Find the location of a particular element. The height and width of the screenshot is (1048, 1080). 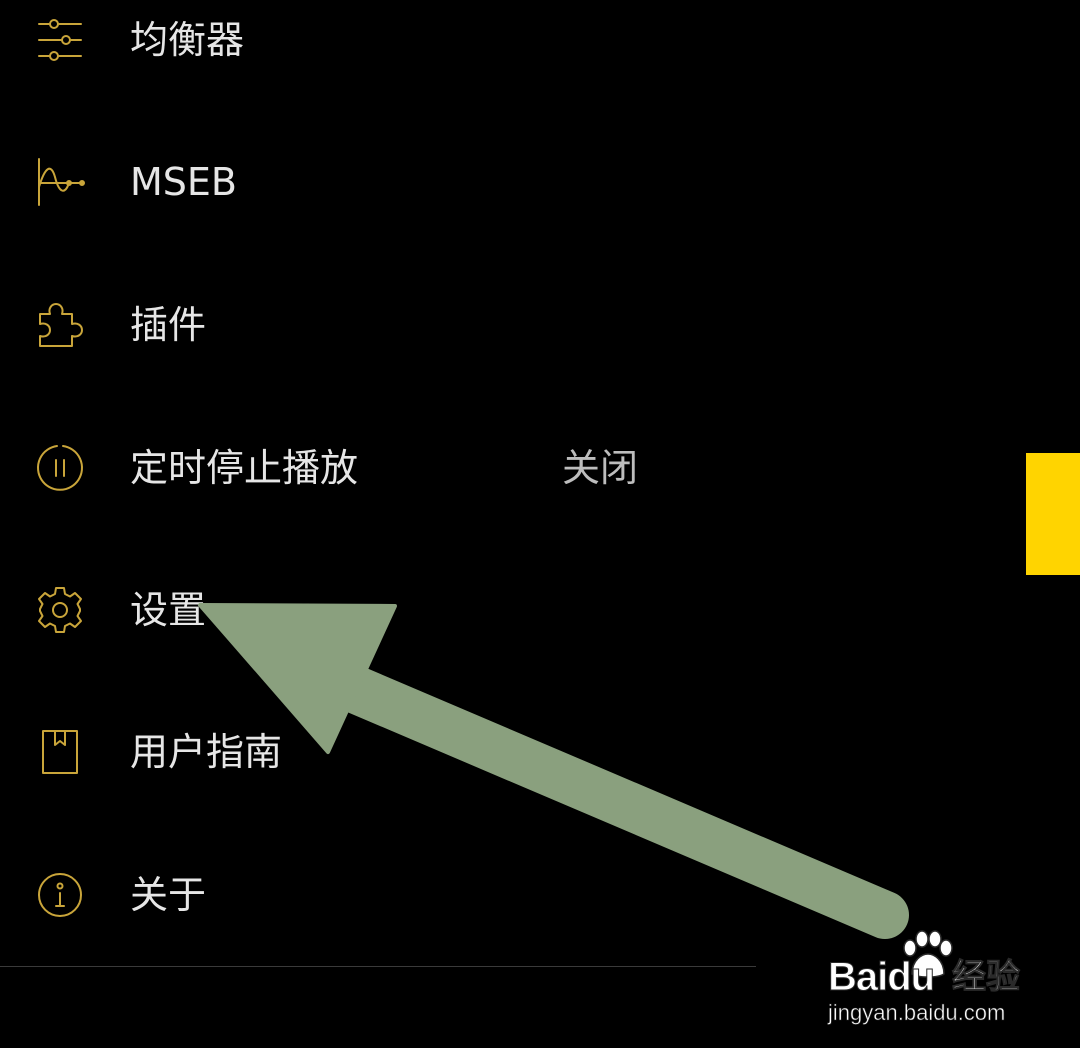

bookmark-book-icon is located at coordinates (60, 752).